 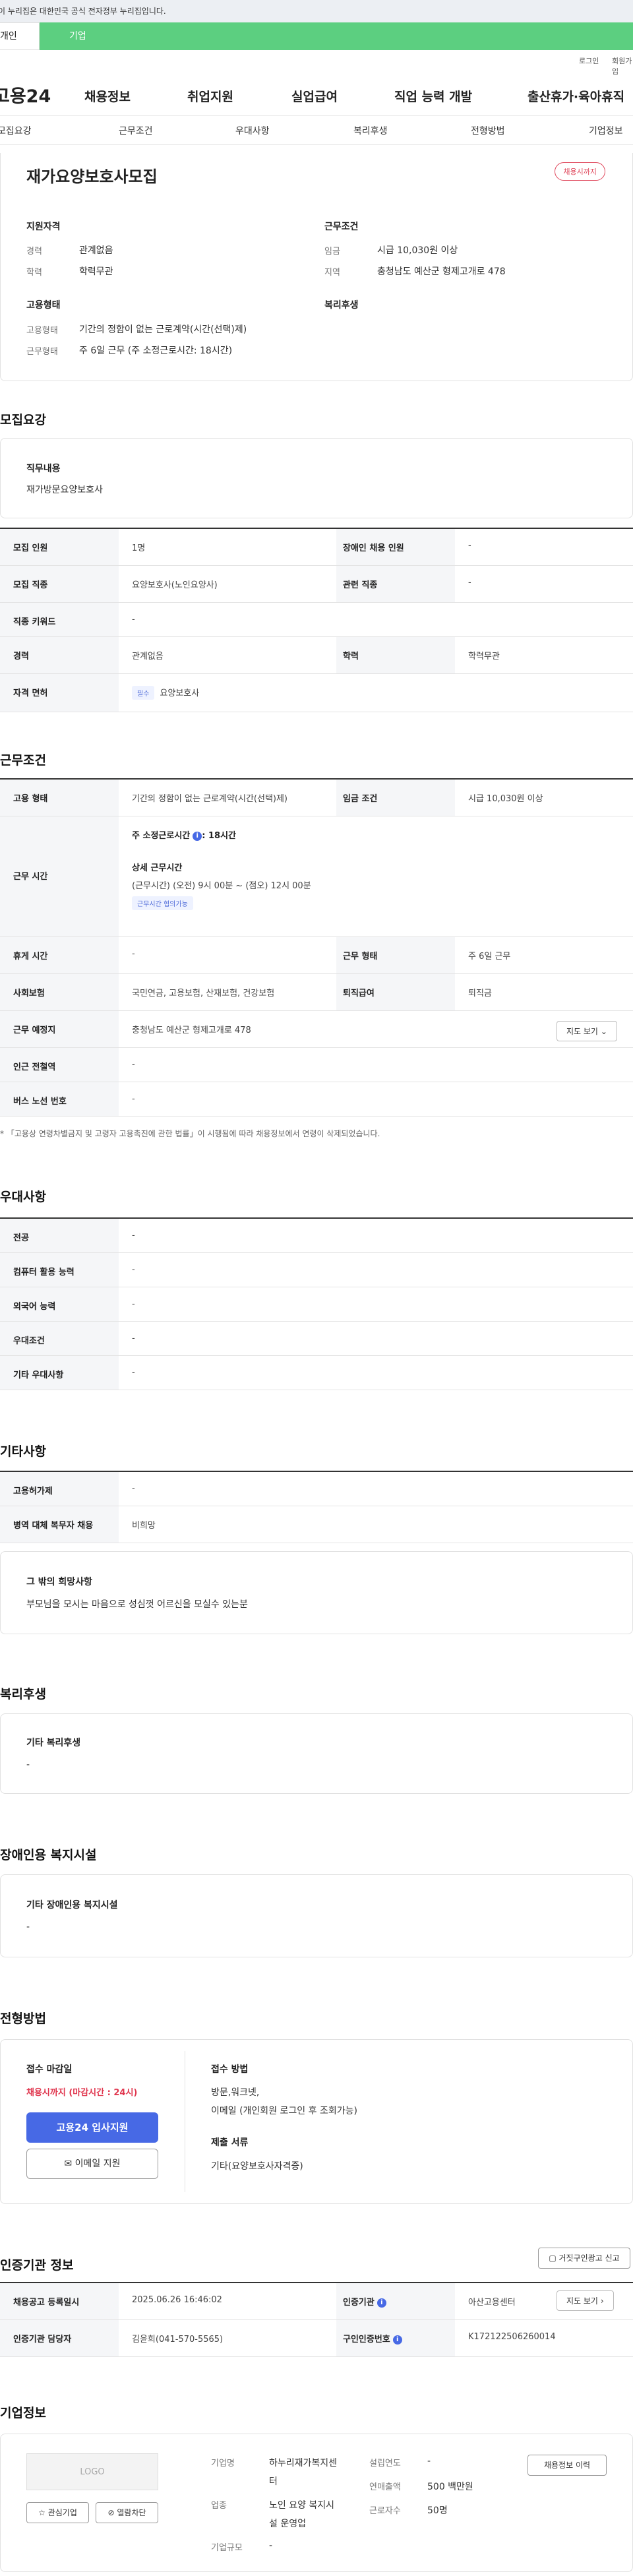 What do you see at coordinates (219, 2506) in the screenshot?
I see `industry-label: 업종` at bounding box center [219, 2506].